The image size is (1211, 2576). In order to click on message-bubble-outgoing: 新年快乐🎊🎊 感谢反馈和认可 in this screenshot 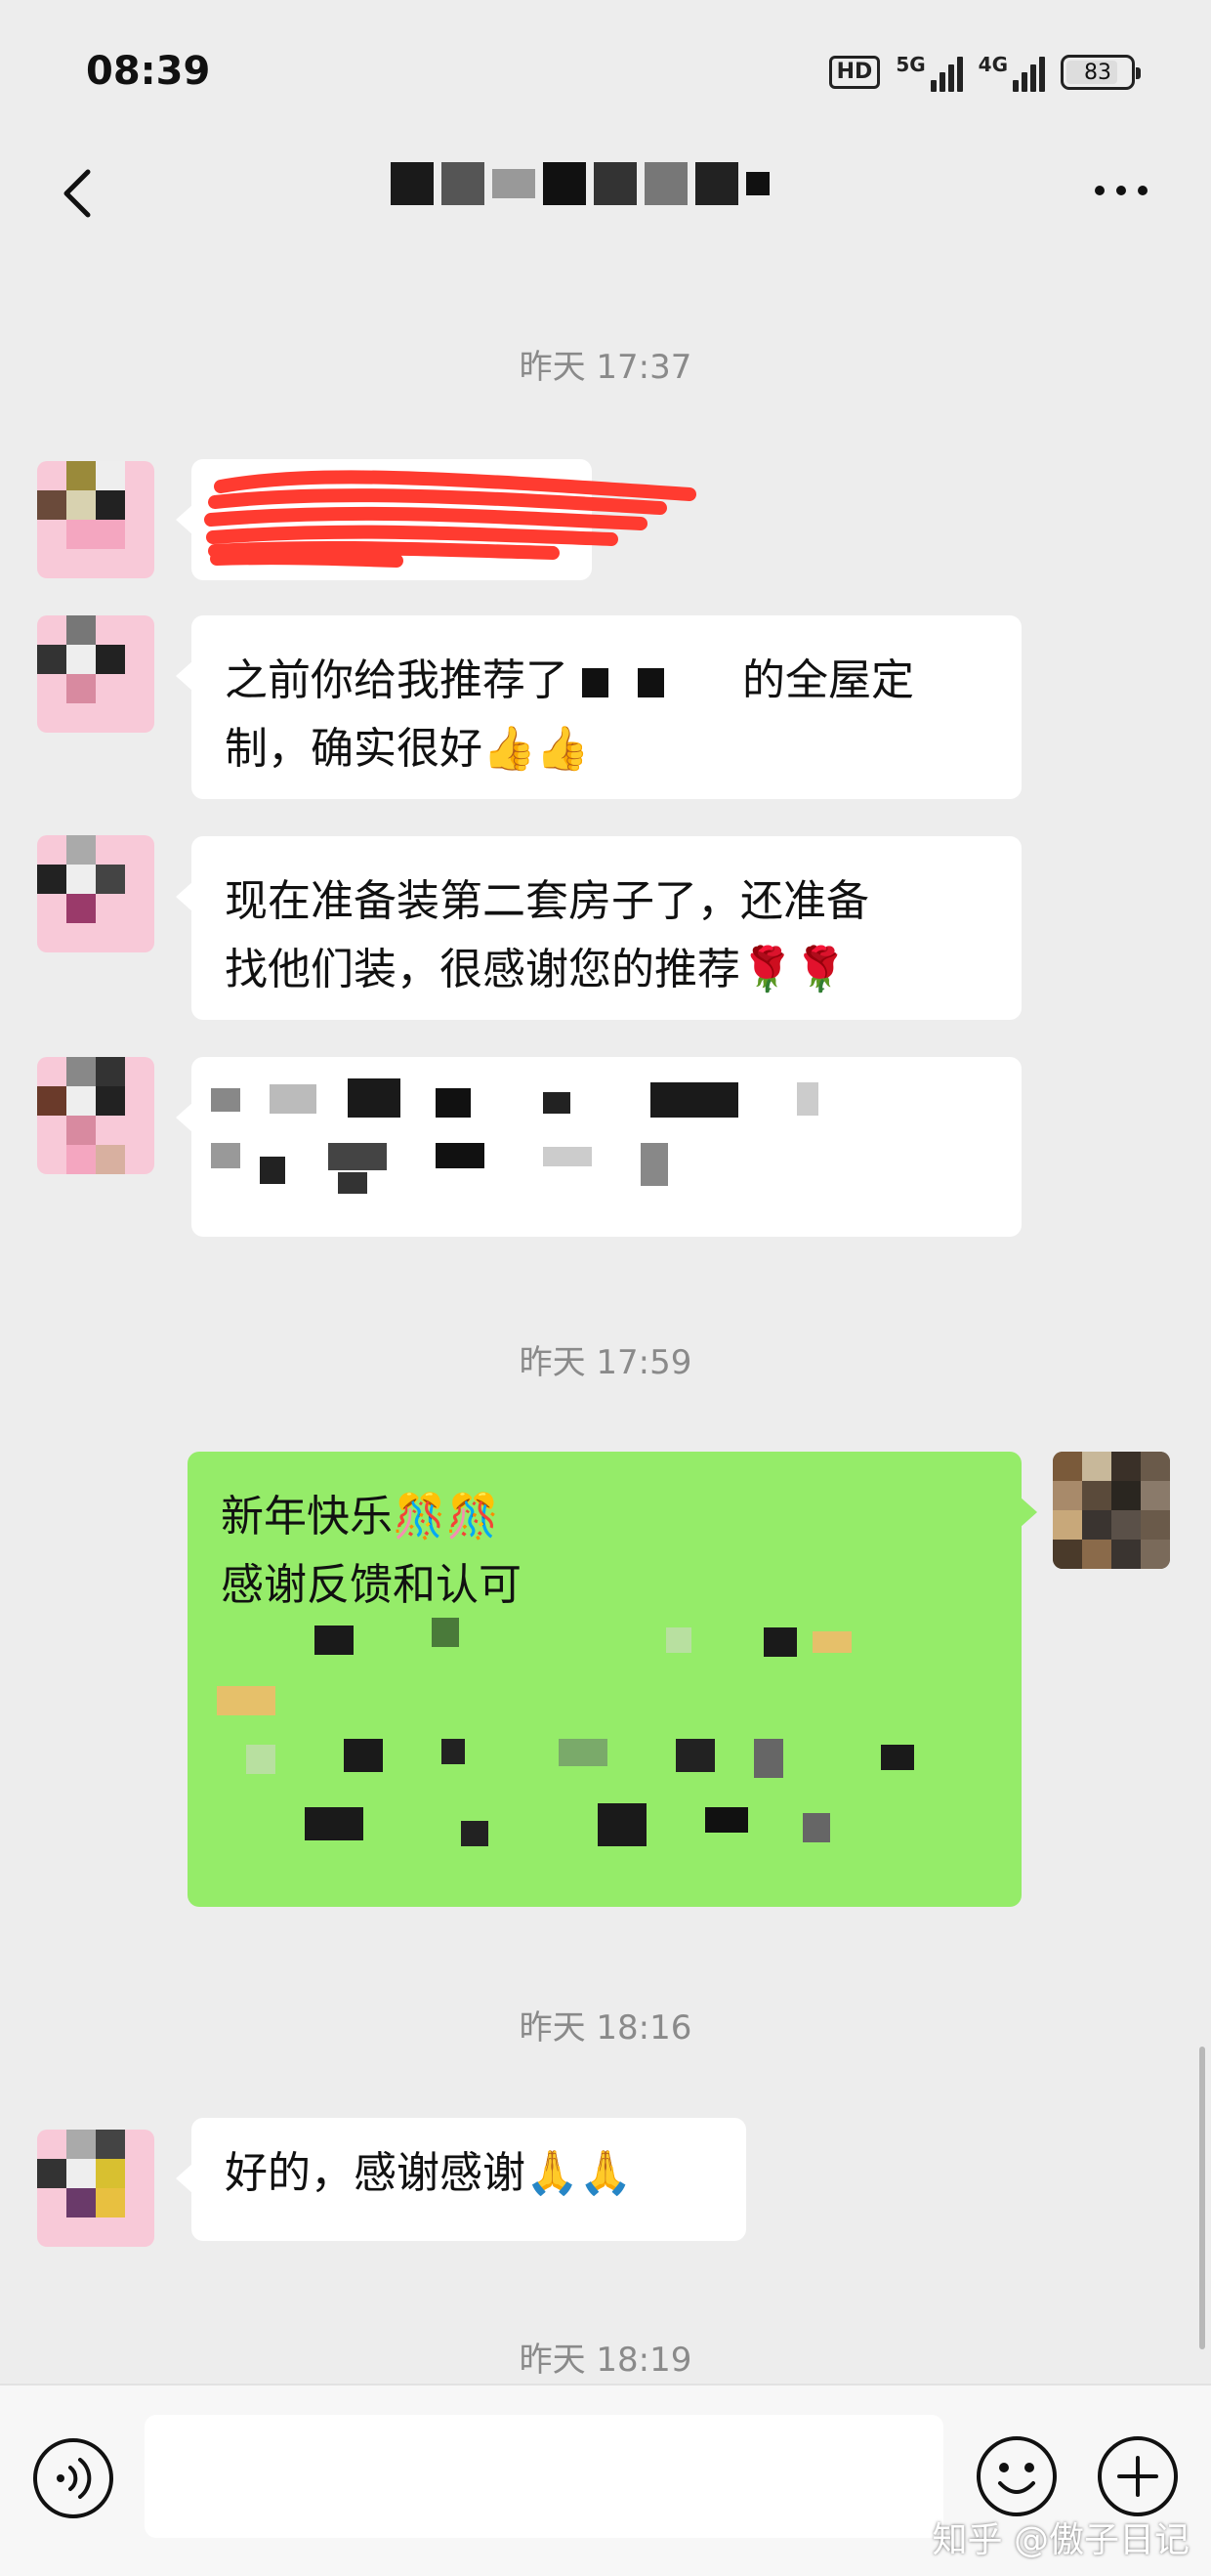, I will do `click(612, 1679)`.